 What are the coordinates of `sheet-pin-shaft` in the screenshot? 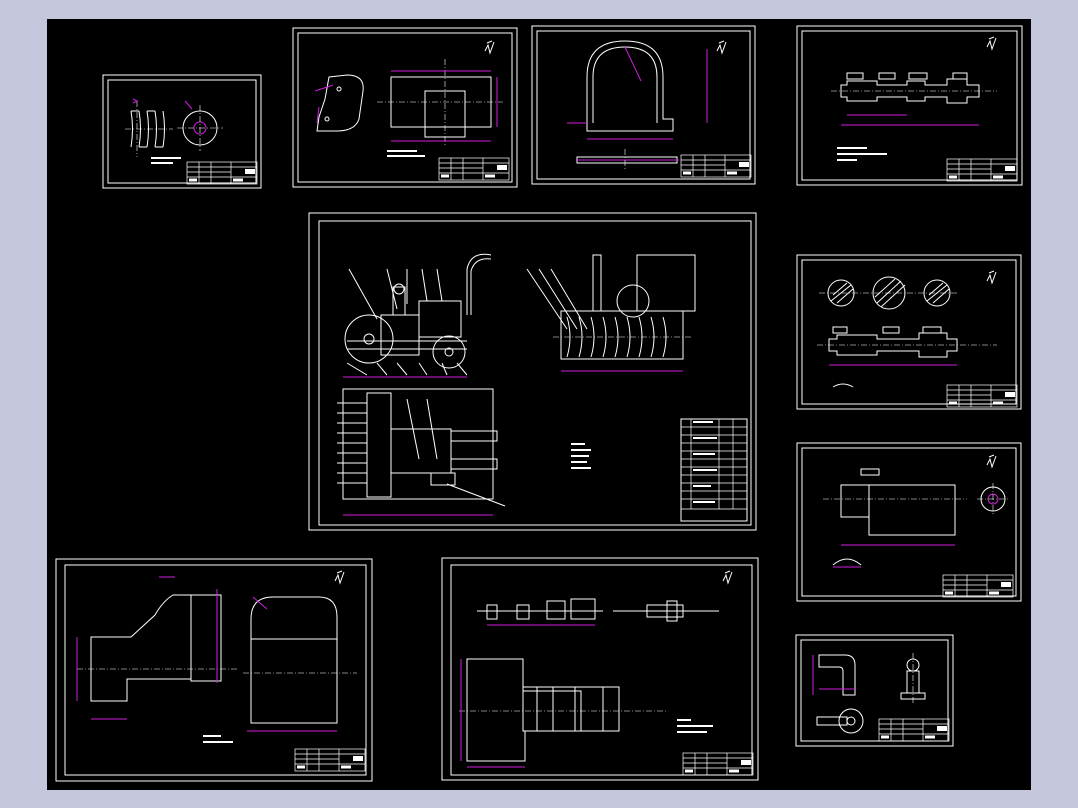 It's located at (909, 522).